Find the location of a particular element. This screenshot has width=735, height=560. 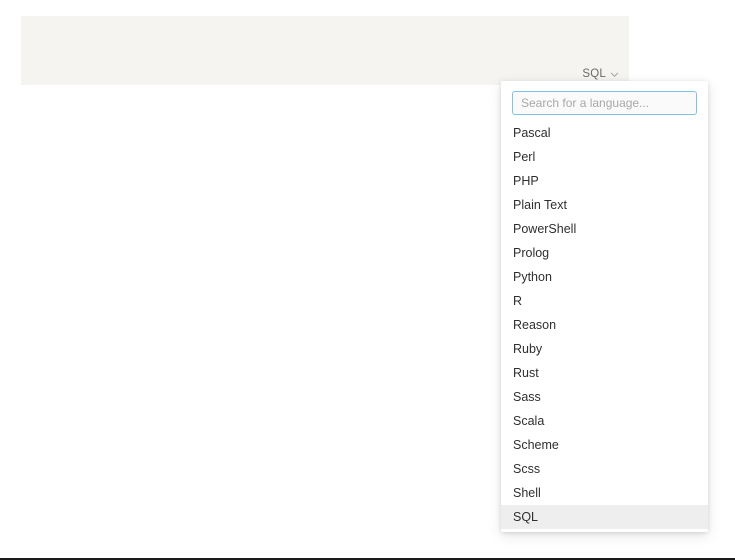

language-list-item: R is located at coordinates (604, 301).